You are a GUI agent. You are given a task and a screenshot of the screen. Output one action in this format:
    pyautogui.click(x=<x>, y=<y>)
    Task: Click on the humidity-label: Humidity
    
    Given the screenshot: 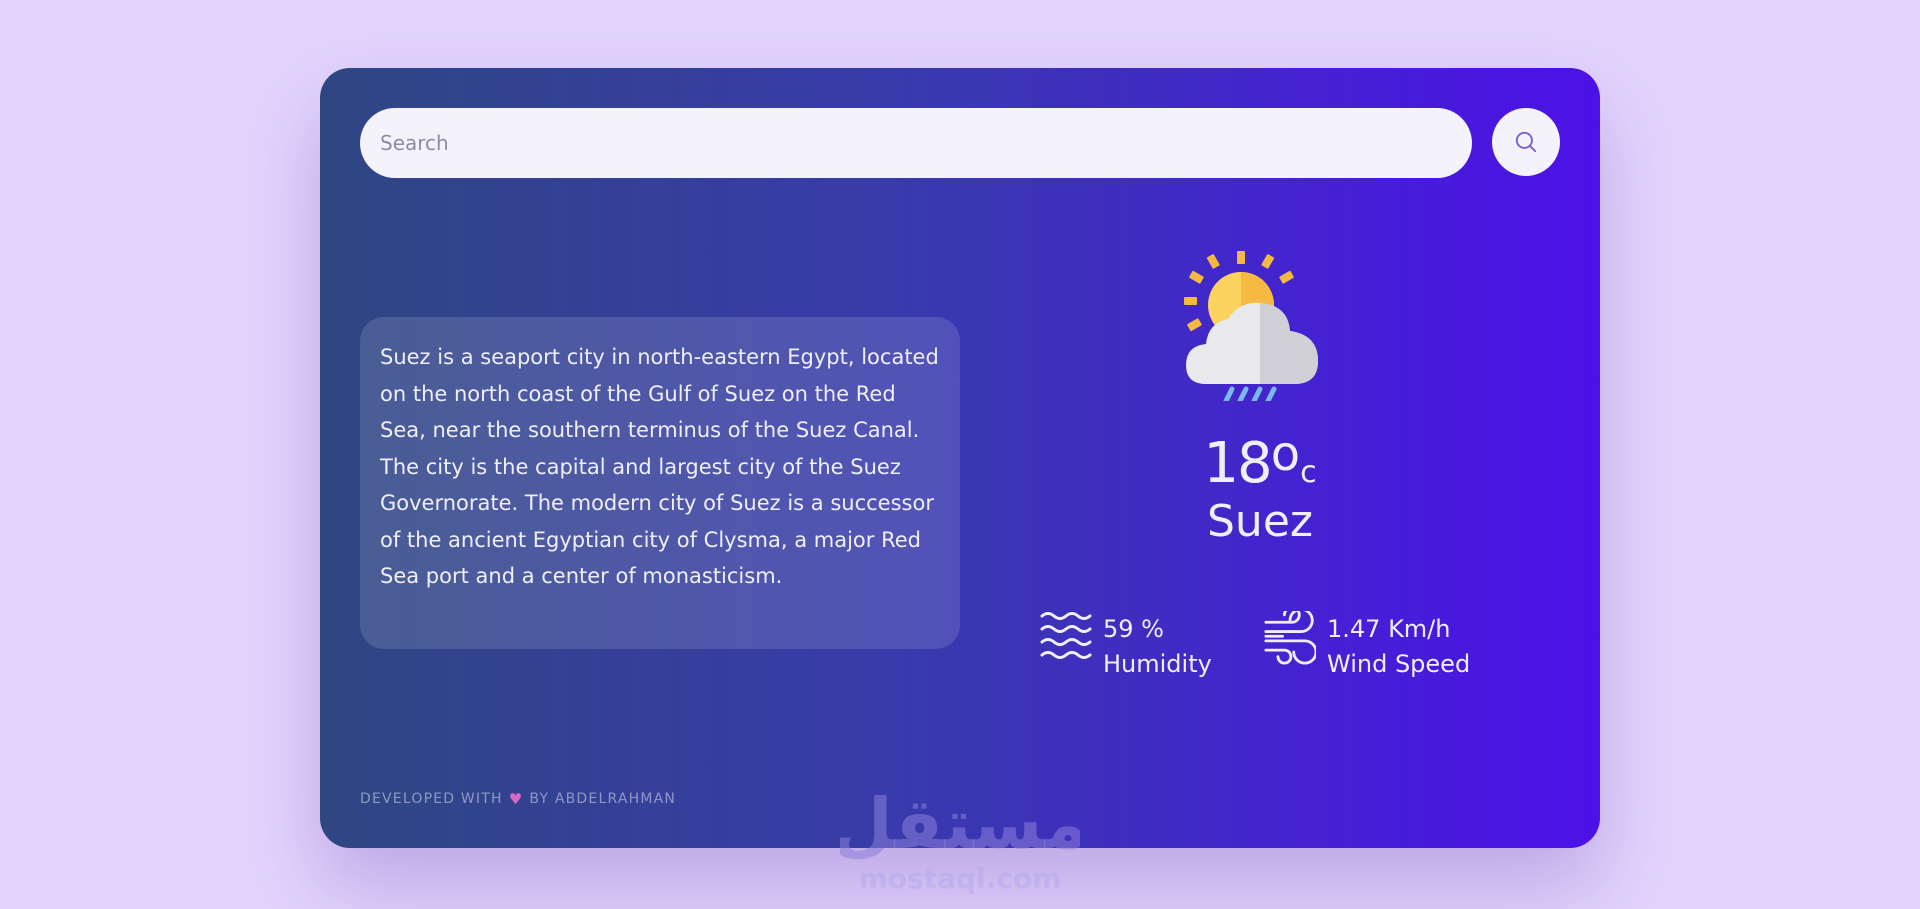 What is the action you would take?
    pyautogui.click(x=1157, y=664)
    